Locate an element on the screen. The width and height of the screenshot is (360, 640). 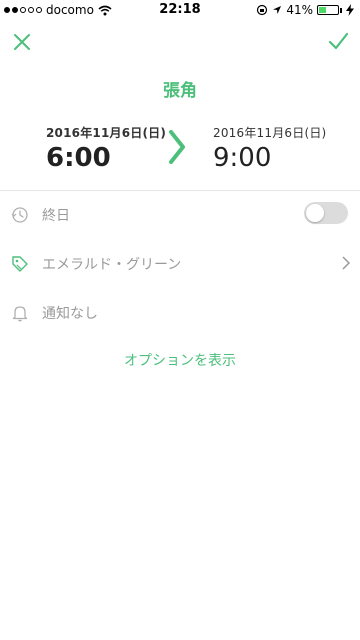
show-options-link: オプションを表示 is located at coordinates (180, 360).